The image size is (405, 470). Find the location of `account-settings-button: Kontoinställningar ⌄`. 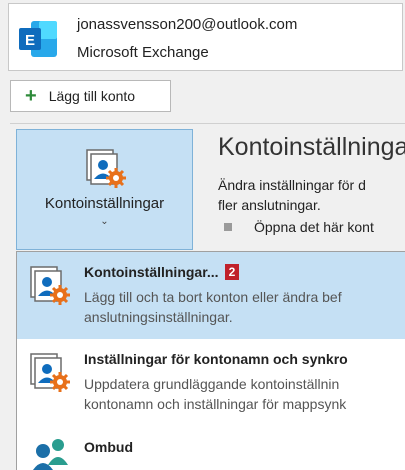

account-settings-button: Kontoinställningar ⌄ is located at coordinates (104, 189).